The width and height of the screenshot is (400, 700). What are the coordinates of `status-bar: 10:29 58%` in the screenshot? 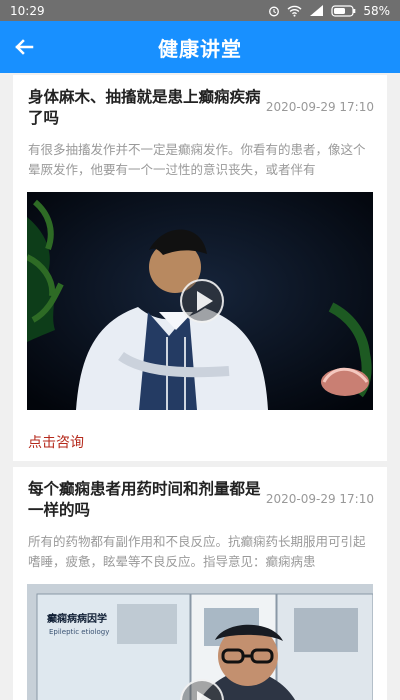 It's located at (200, 10).